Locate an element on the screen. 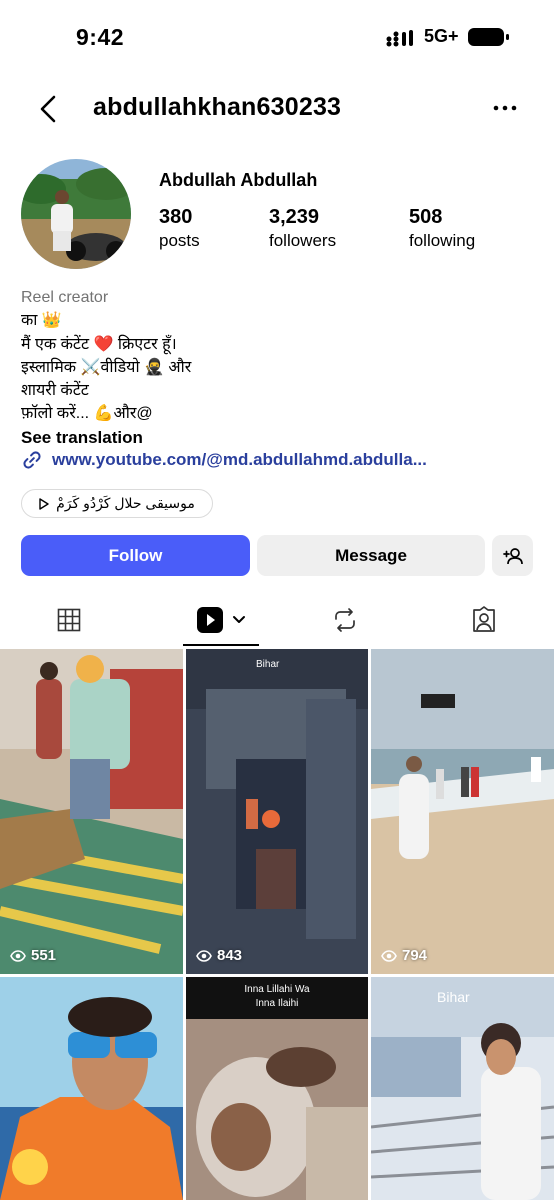  music-label: موسیقی حلال کَرْدُو کَرَمْ is located at coordinates (125, 503).